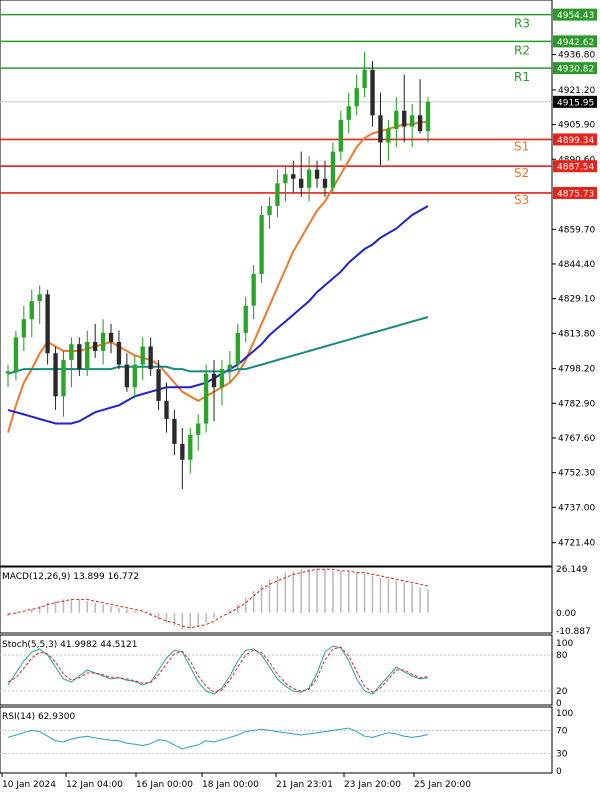 Image resolution: width=600 pixels, height=792 pixels. I want to click on macd-title: MACD(12,26,9) 13.899 16.772, so click(70, 577).